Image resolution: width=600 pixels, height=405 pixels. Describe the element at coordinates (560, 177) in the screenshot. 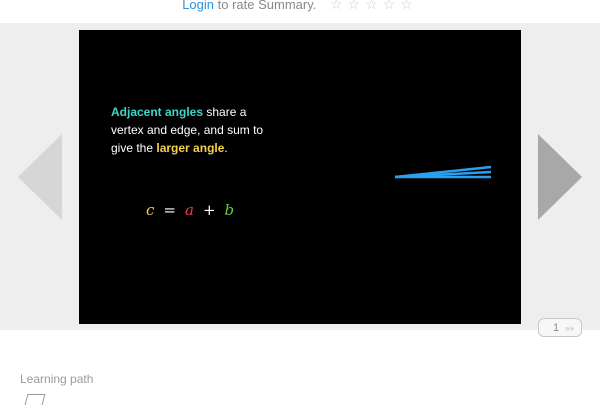

I see `next-slide-arrow-icon` at that location.